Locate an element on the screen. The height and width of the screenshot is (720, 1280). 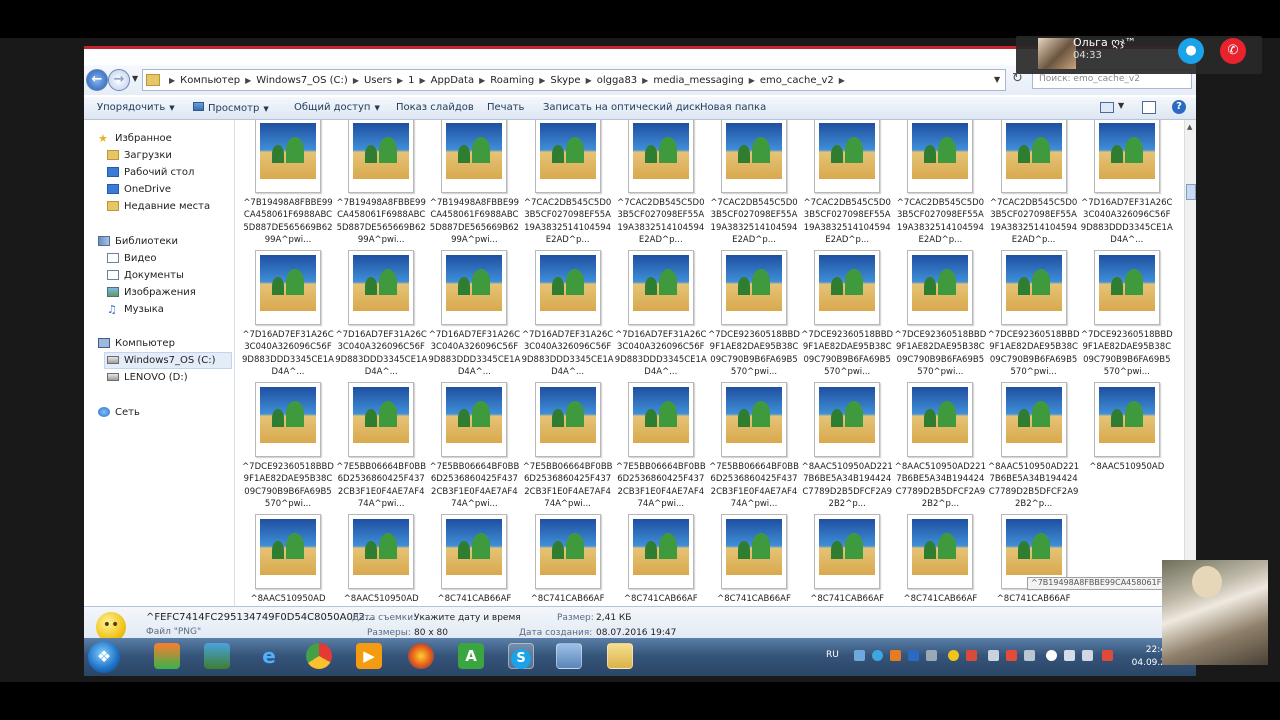
recent-pages-dropdown: ▼ is located at coordinates (135, 78).